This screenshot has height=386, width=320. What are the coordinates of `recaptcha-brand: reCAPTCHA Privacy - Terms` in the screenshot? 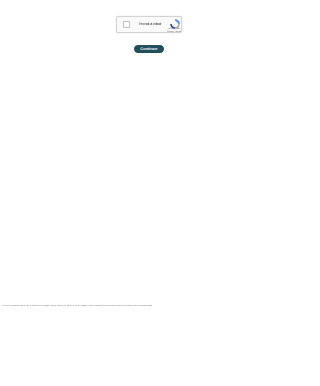 It's located at (174, 30).